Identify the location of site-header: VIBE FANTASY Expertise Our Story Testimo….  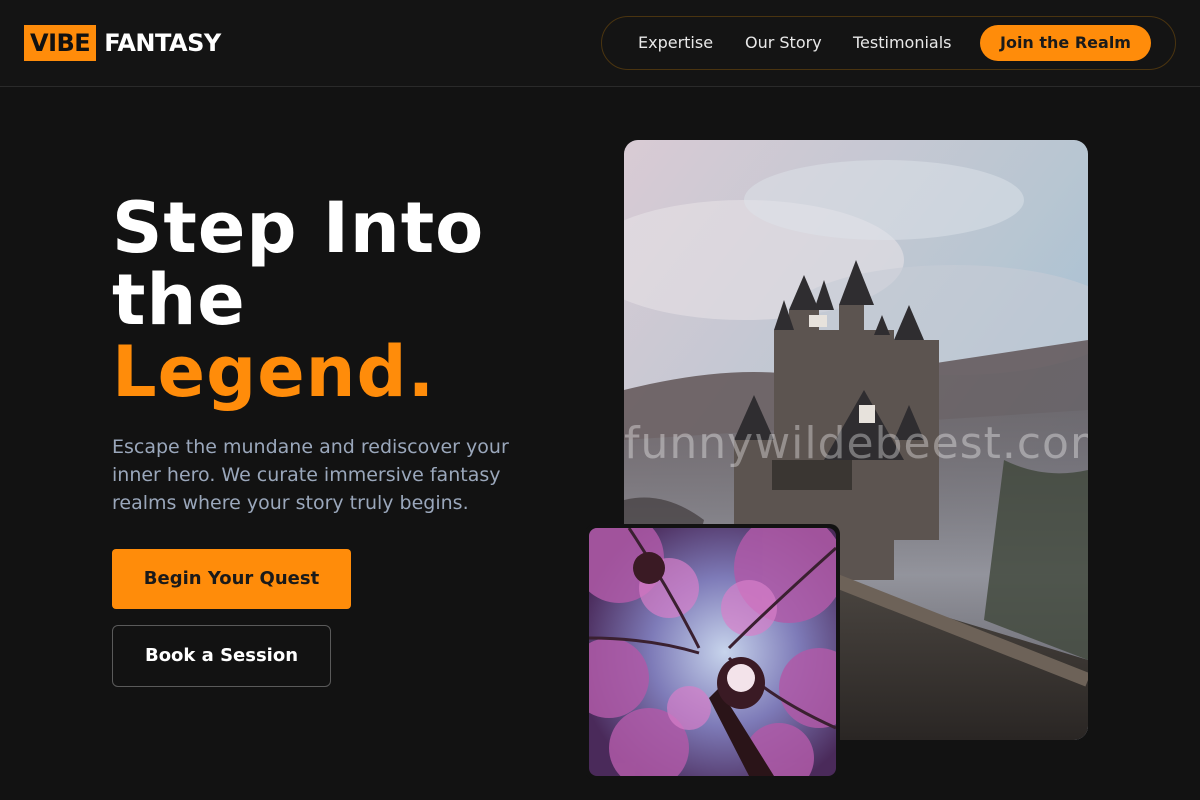
(600, 43).